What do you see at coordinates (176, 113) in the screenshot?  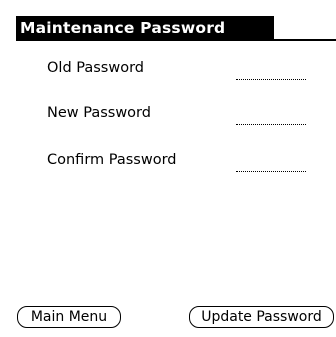 I see `new-password-row: New Password` at bounding box center [176, 113].